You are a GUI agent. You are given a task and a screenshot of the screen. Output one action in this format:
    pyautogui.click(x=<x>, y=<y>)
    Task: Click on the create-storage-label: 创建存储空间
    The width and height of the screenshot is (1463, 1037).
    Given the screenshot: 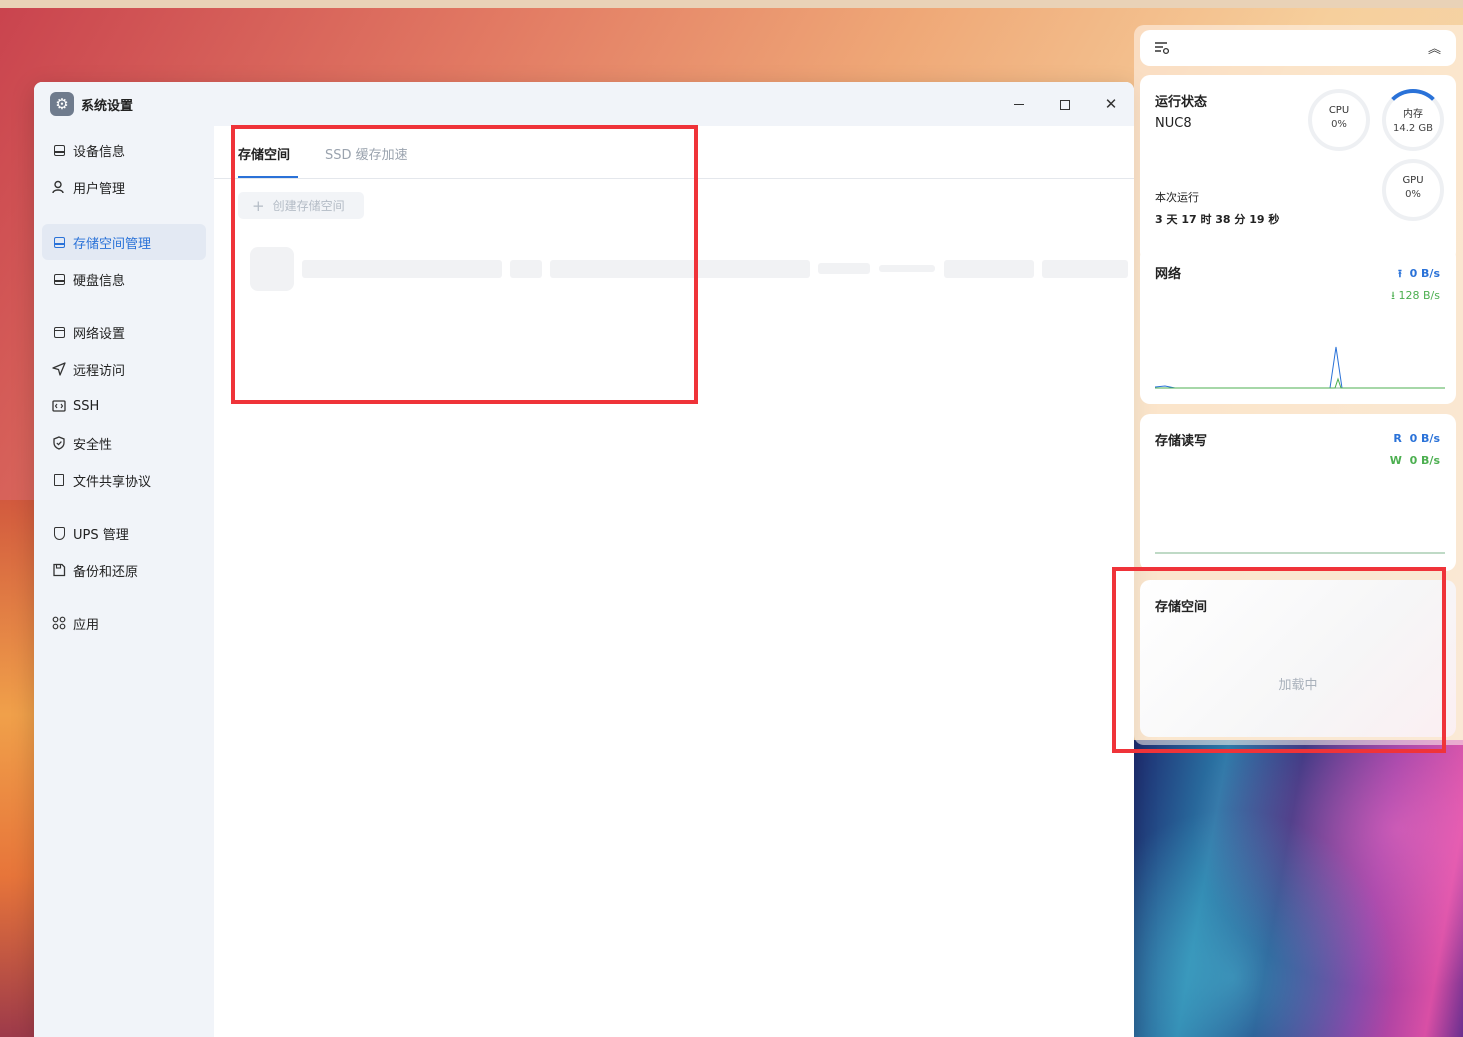 What is the action you would take?
    pyautogui.click(x=308, y=206)
    